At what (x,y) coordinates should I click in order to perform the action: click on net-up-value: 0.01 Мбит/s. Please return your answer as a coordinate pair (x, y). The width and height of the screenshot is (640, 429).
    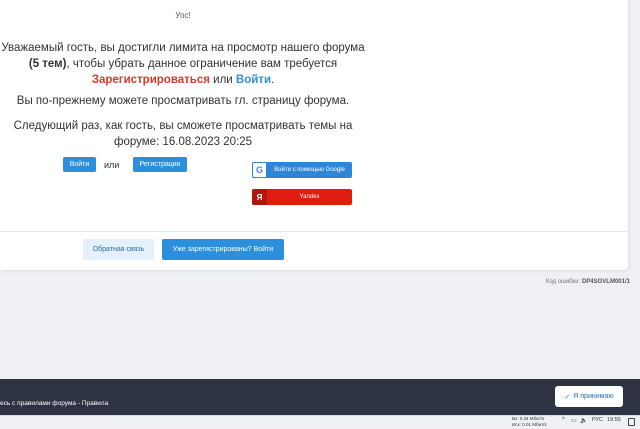
    Looking at the image, I should click on (534, 424).